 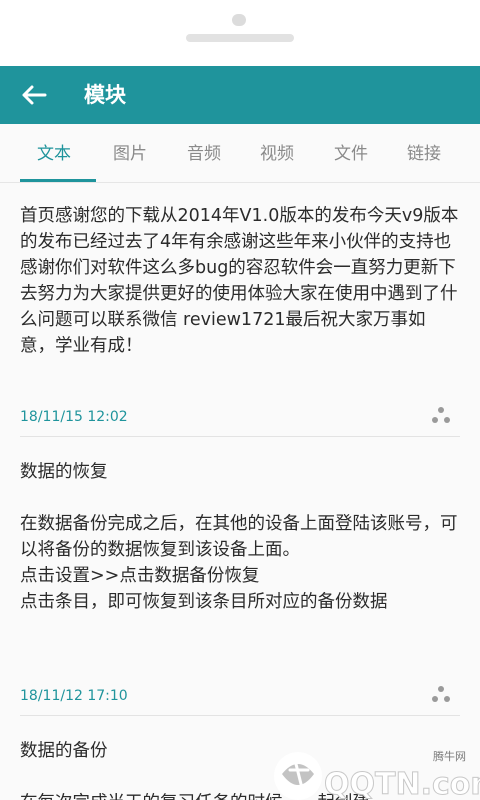 What do you see at coordinates (240, 95) in the screenshot?
I see `app-bar: 模块` at bounding box center [240, 95].